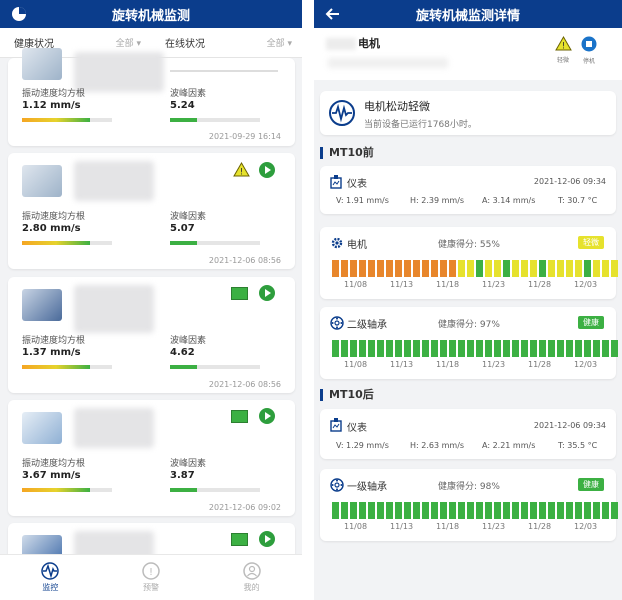 The image size is (622, 600). I want to click on tab-me: 我的, so click(251, 577).